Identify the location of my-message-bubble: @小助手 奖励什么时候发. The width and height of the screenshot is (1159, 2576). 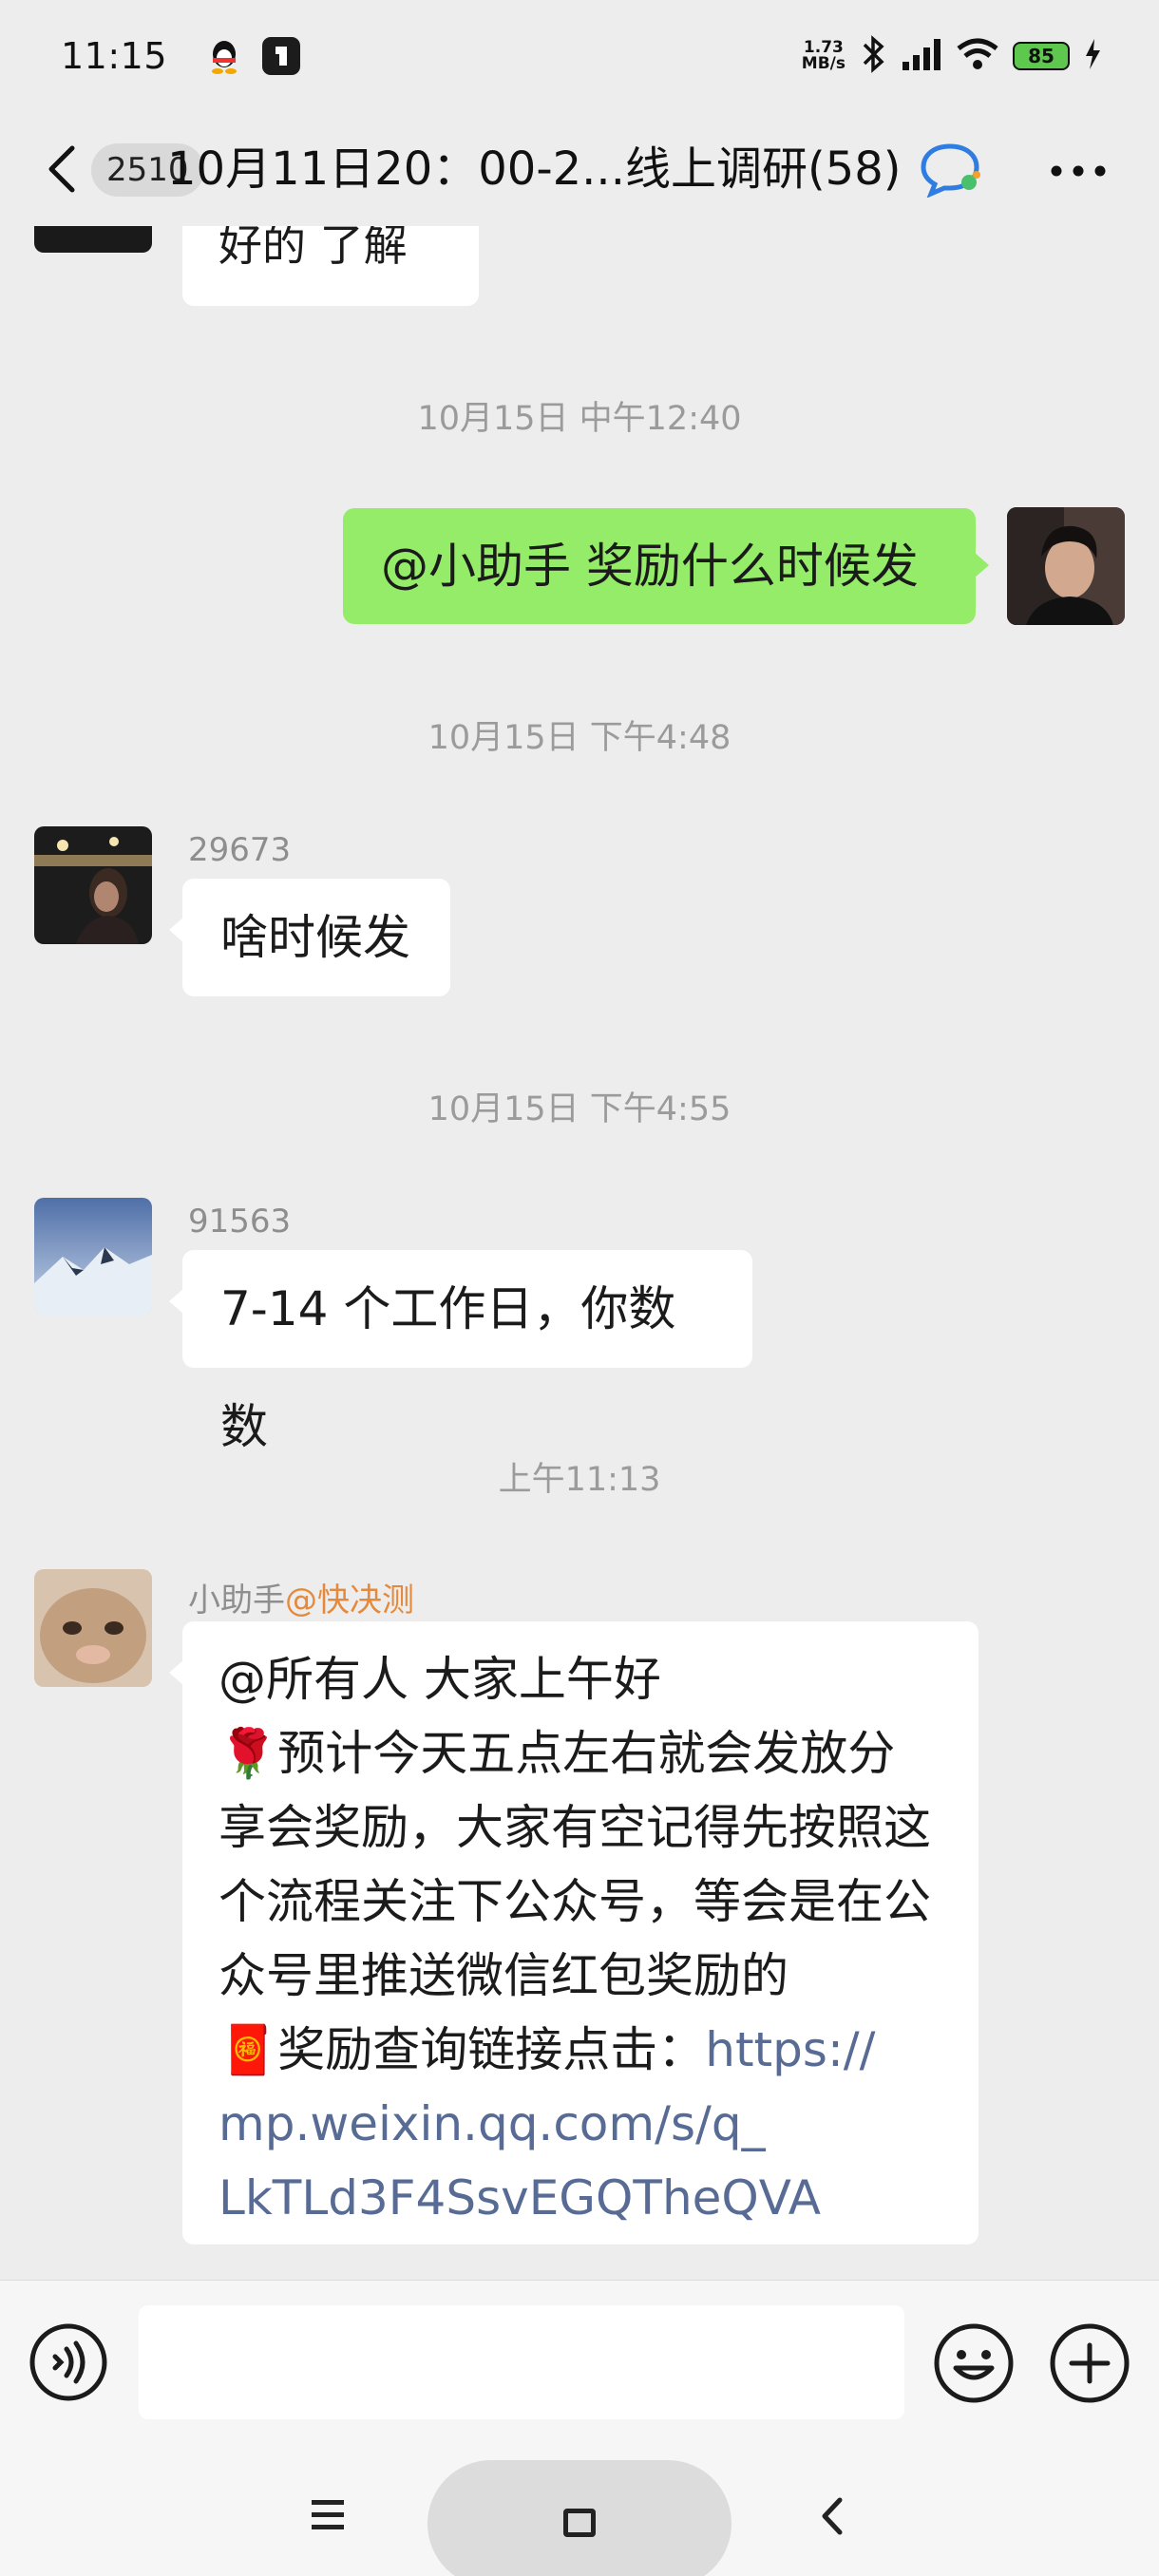
(666, 566).